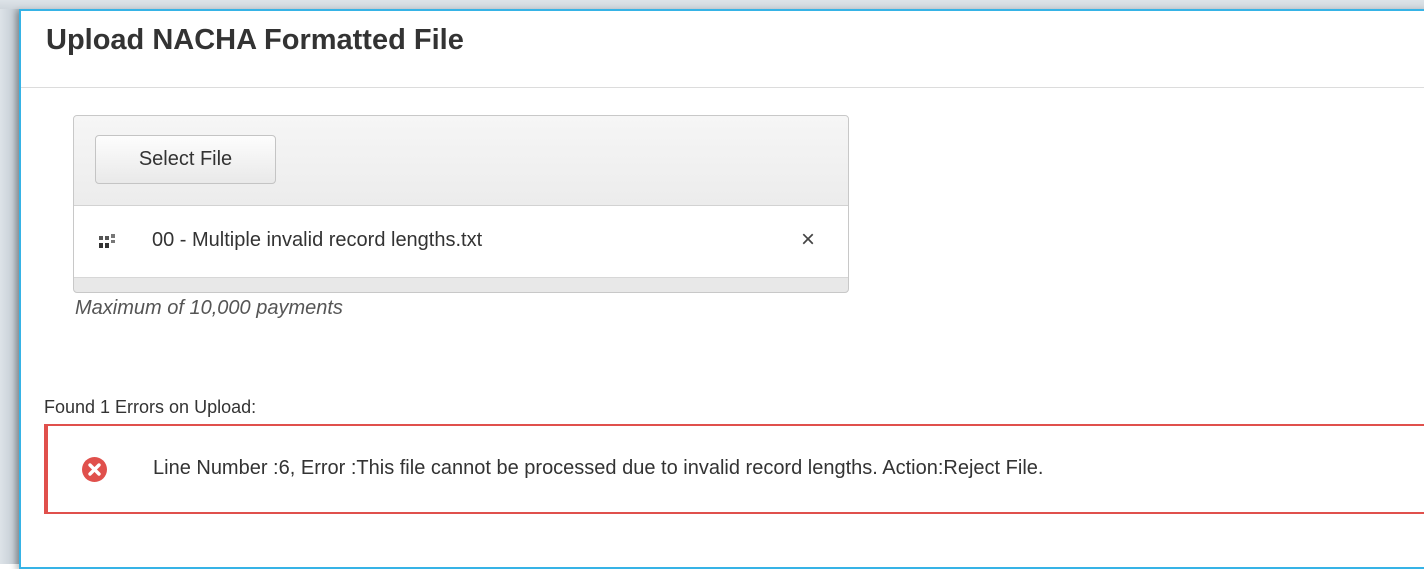 This screenshot has height=569, width=1424. Describe the element at coordinates (209, 308) in the screenshot. I see `max-payments-hint: Maximum of 10,000 payments` at that location.